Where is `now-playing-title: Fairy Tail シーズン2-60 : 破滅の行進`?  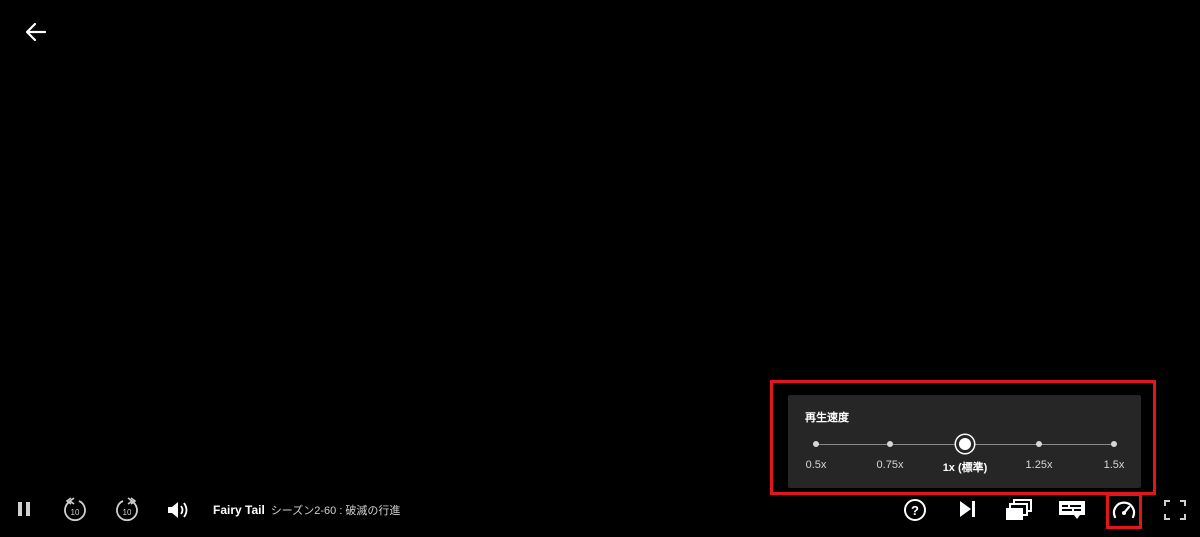
now-playing-title: Fairy Tail シーズン2-60 : 破滅の行進 is located at coordinates (306, 510).